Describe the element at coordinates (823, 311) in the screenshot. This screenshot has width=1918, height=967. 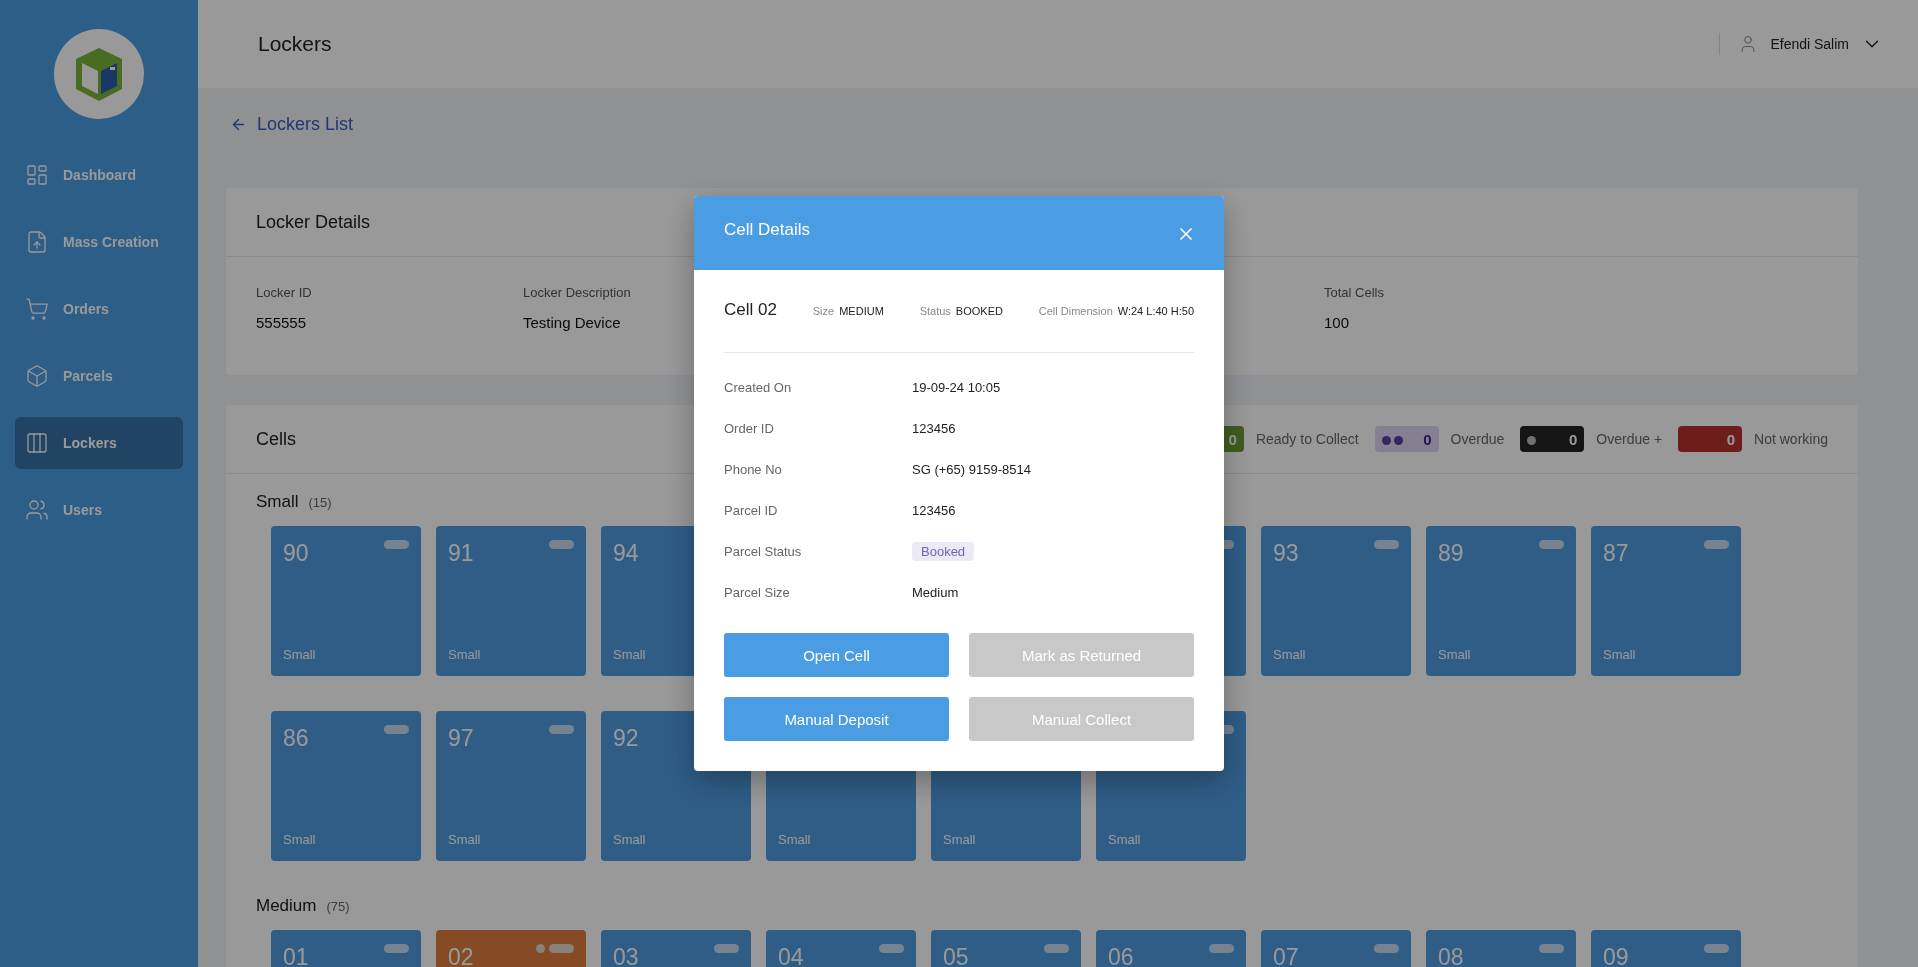
I see `meta-label: Size` at that location.